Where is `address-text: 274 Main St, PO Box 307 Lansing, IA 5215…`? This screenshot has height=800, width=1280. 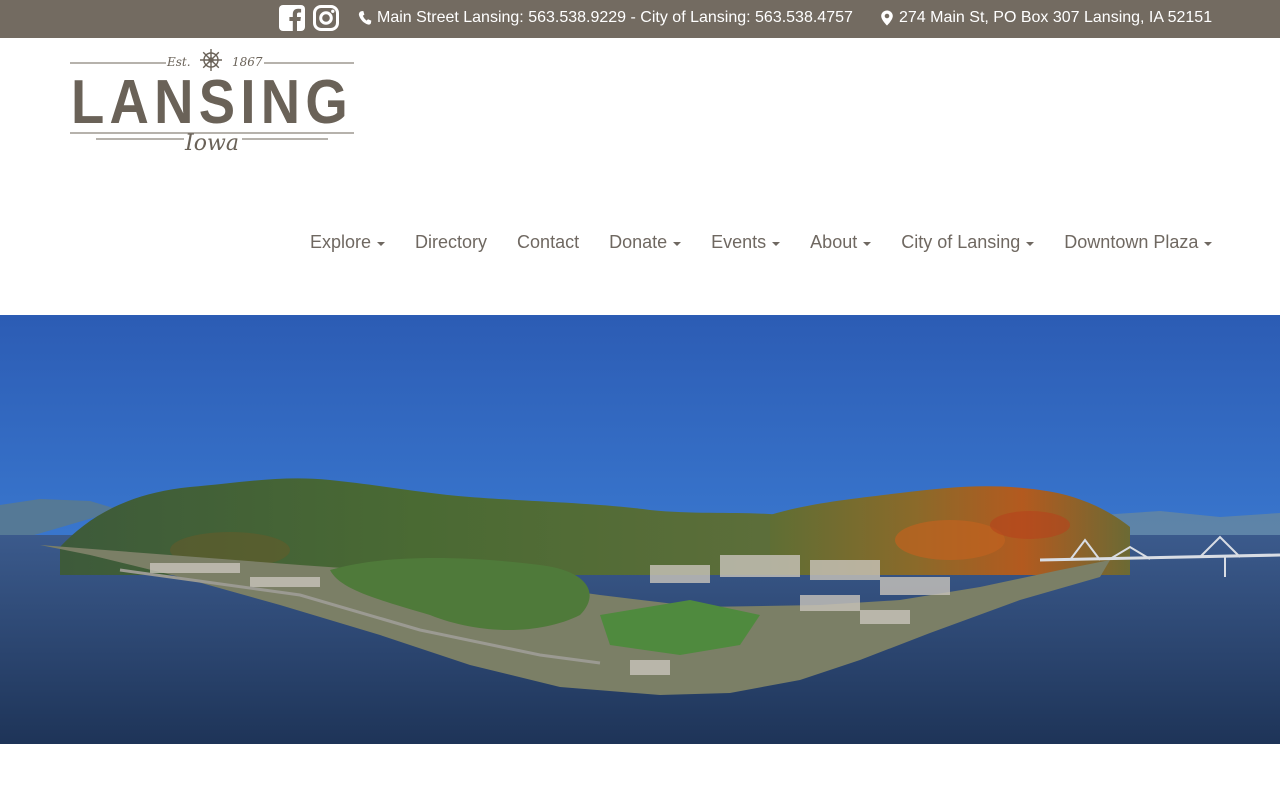 address-text: 274 Main St, PO Box 307 Lansing, IA 5215… is located at coordinates (1056, 17).